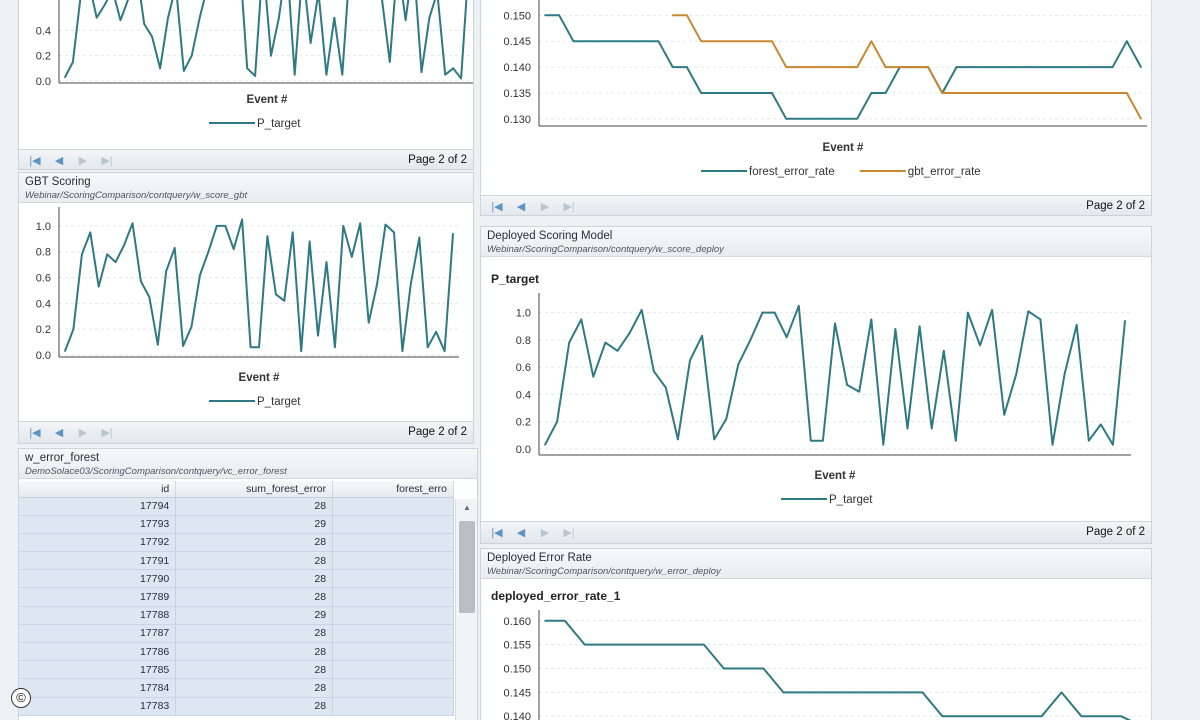 The image size is (1200, 720). Describe the element at coordinates (98, 706) in the screenshot. I see `table-cell: 17783` at that location.